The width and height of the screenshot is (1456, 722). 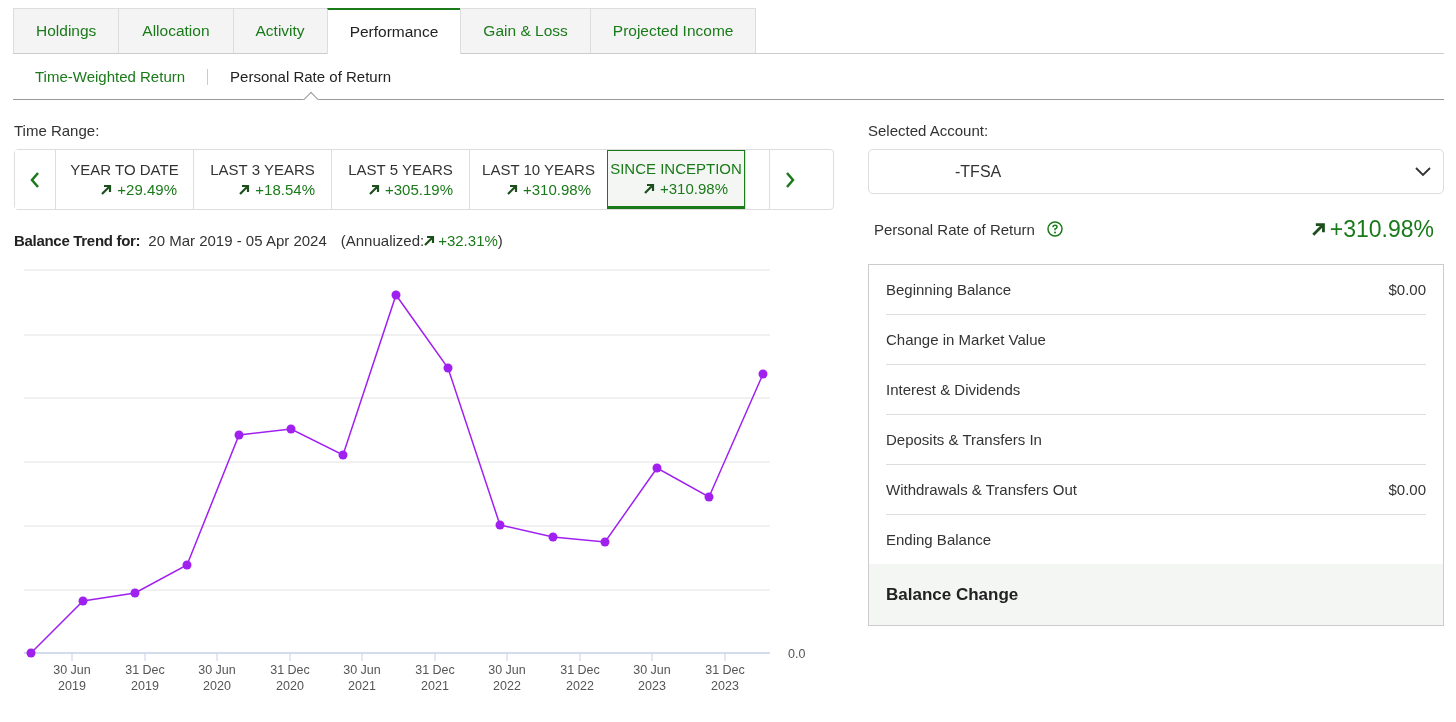 What do you see at coordinates (1156, 171) in the screenshot?
I see `account-dropdown: -TFSA` at bounding box center [1156, 171].